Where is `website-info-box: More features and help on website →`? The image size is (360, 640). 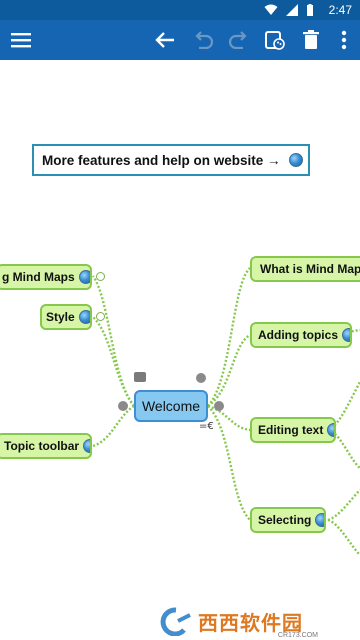
website-info-box: More features and help on website → is located at coordinates (171, 160).